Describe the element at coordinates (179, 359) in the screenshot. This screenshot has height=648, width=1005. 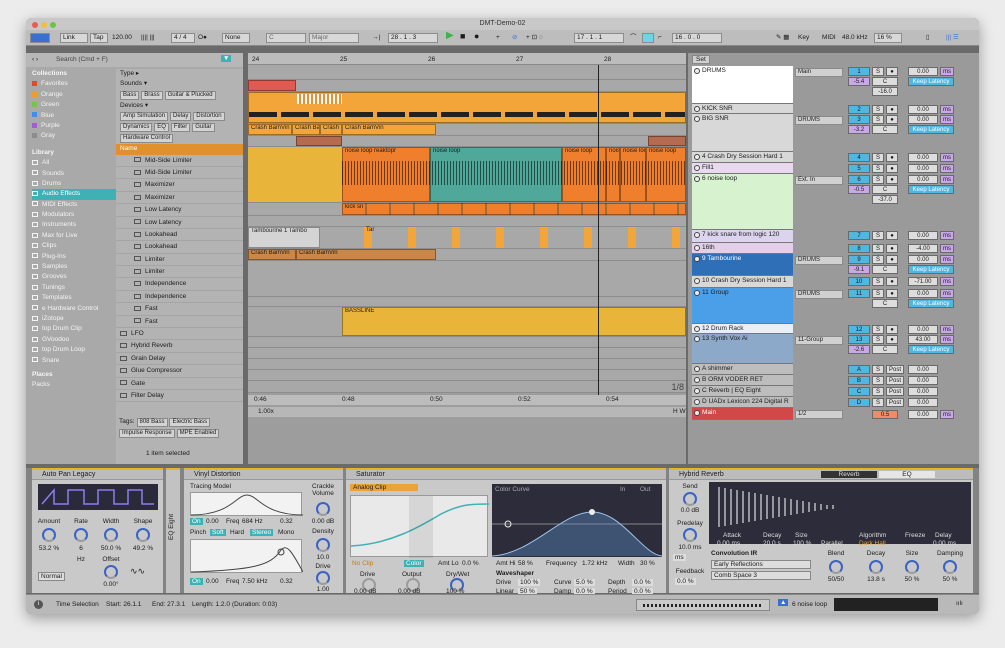
I see `result-item: Grain Delay` at that location.